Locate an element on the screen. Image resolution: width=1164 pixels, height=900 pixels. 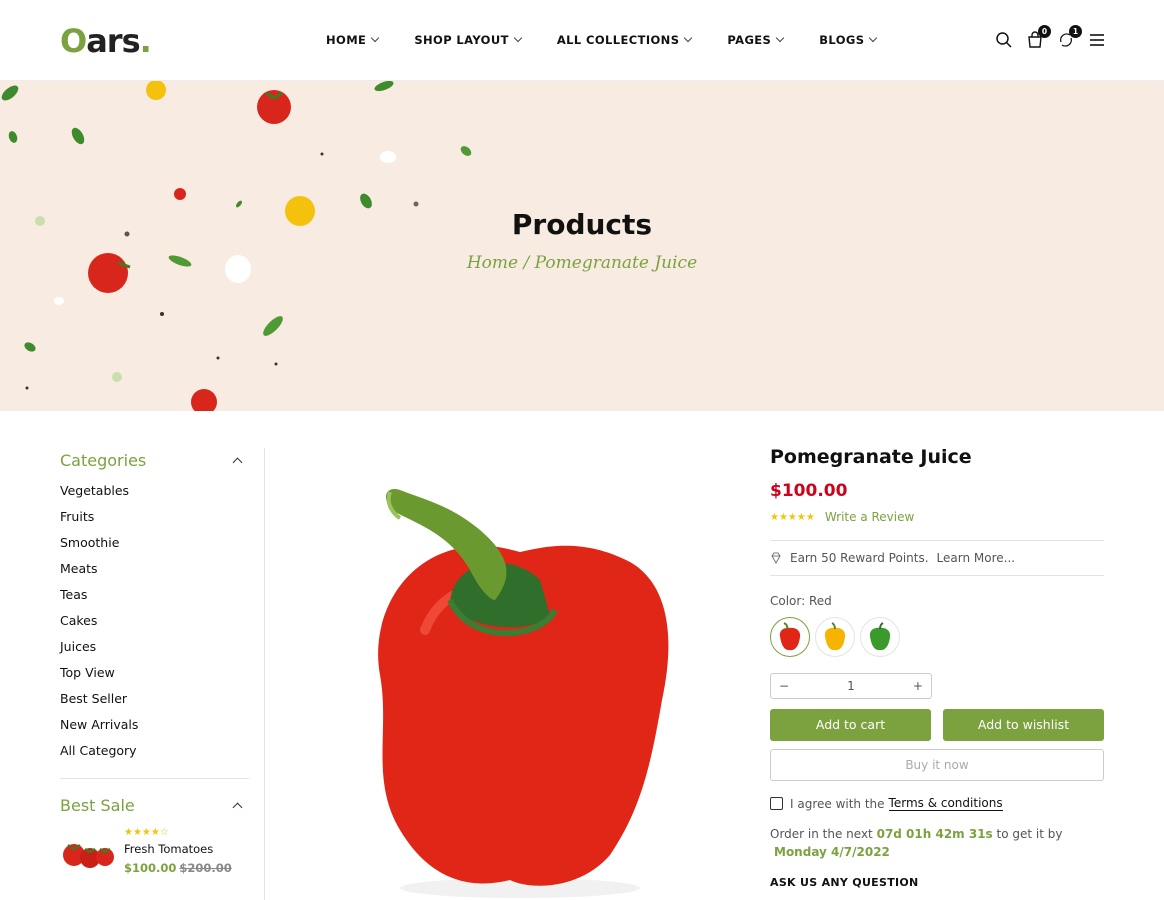
best-sale-price: $100.00 $200.00 is located at coordinates (178, 868).